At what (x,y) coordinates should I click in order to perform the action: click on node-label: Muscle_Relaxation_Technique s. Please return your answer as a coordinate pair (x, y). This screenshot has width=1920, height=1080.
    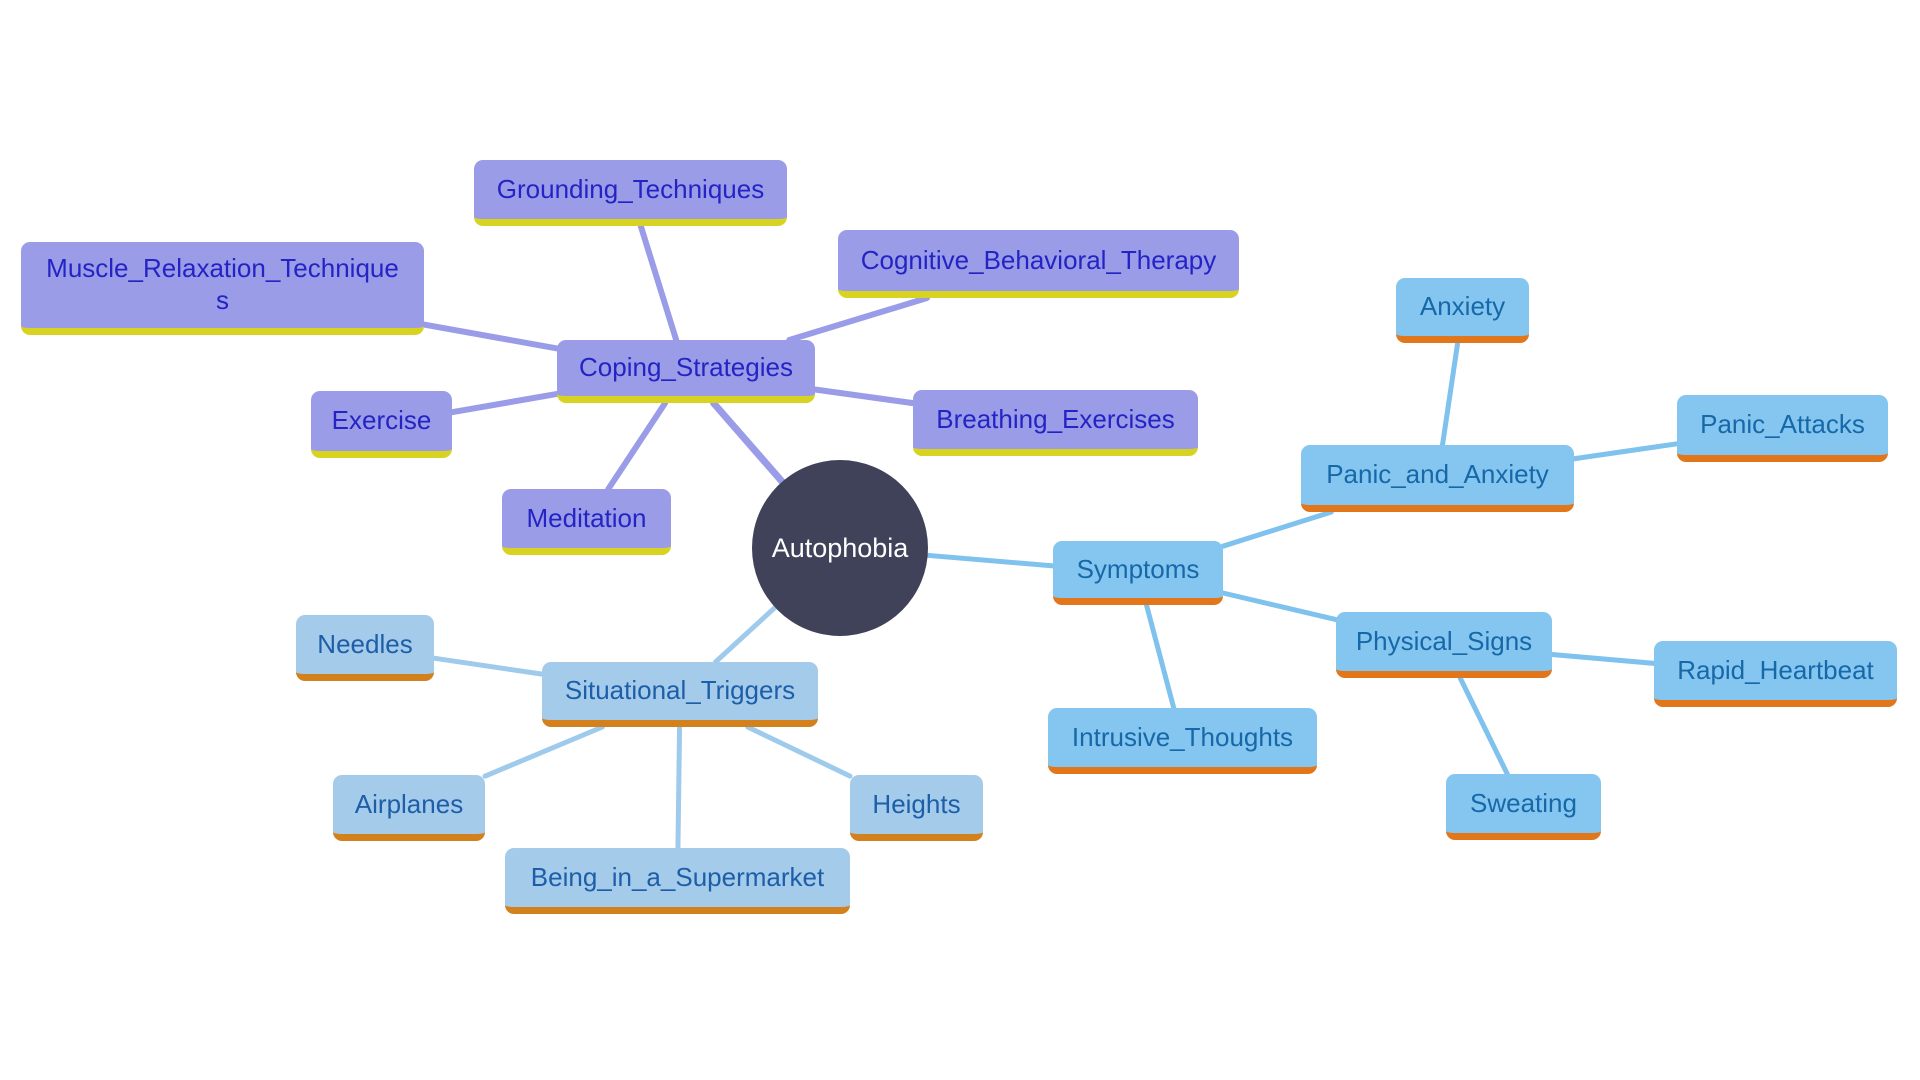
    Looking at the image, I should click on (222, 284).